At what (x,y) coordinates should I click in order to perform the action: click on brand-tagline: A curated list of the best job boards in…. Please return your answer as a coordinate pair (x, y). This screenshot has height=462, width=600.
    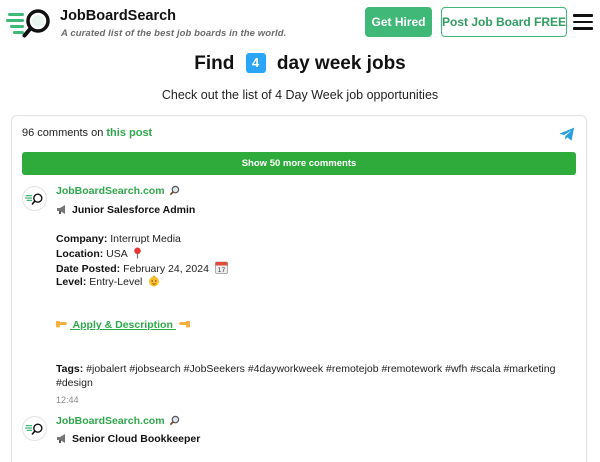
    Looking at the image, I should click on (174, 33).